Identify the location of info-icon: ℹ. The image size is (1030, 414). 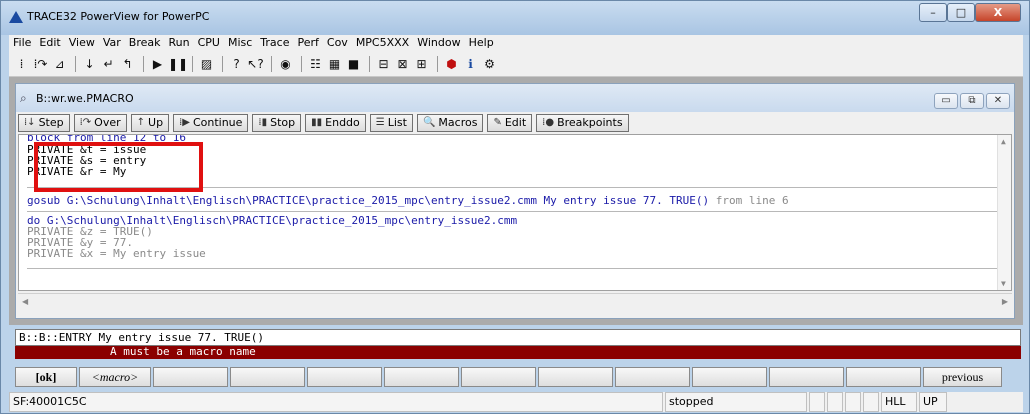
(470, 64).